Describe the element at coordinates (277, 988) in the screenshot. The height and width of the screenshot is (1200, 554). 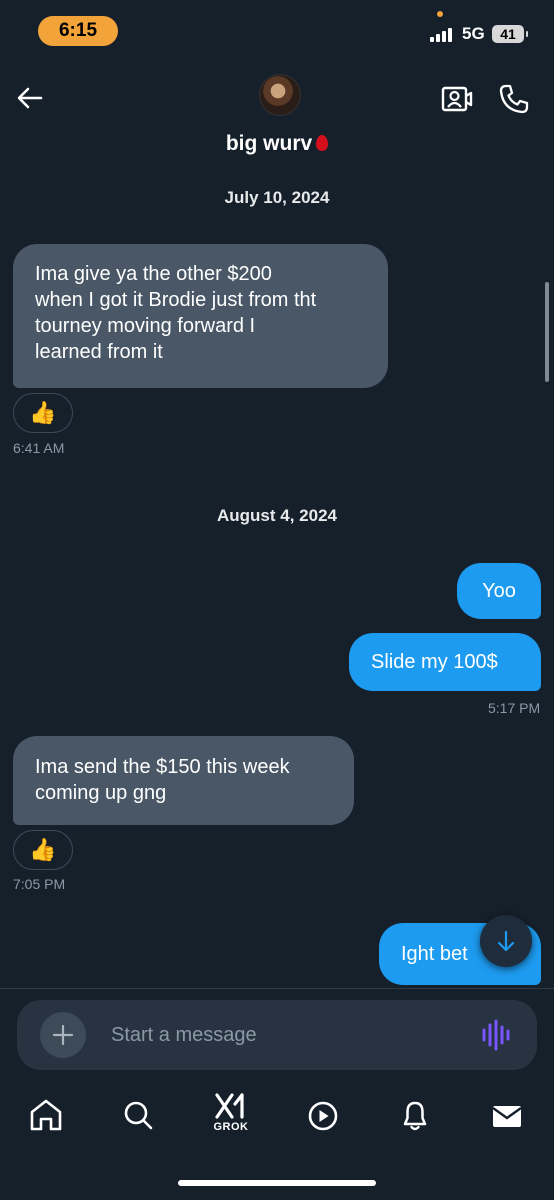
I see `divider` at that location.